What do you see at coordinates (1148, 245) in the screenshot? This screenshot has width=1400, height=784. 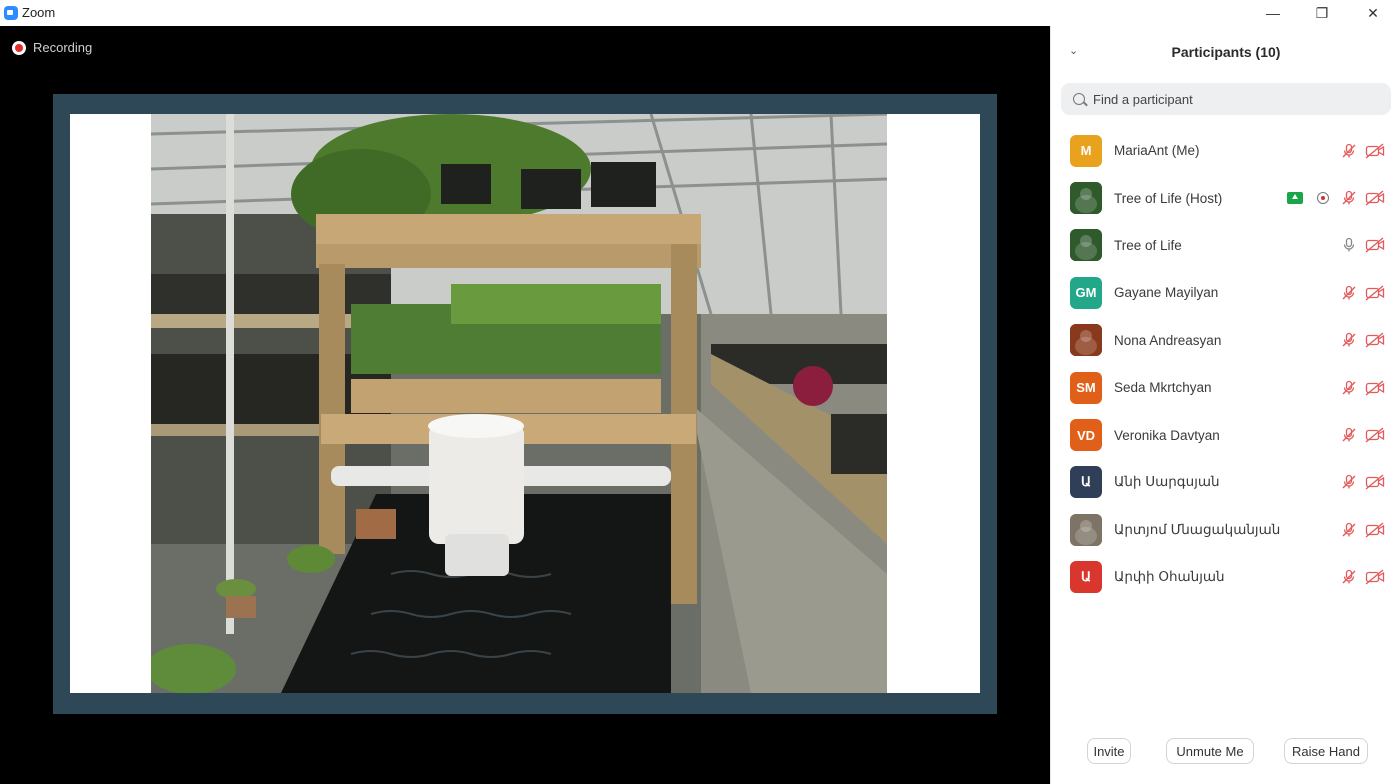 I see `participant-name: Tree of Life` at bounding box center [1148, 245].